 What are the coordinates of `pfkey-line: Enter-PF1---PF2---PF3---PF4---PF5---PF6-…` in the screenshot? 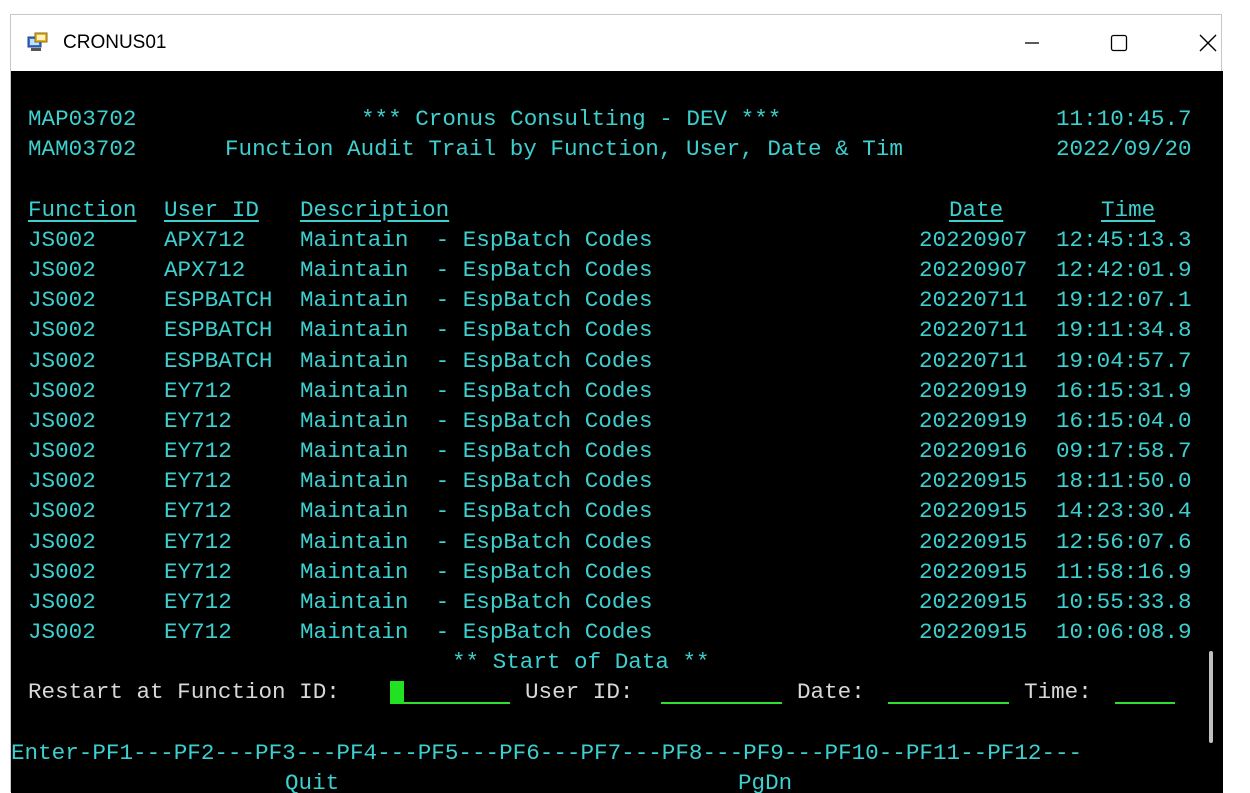 It's located at (546, 753).